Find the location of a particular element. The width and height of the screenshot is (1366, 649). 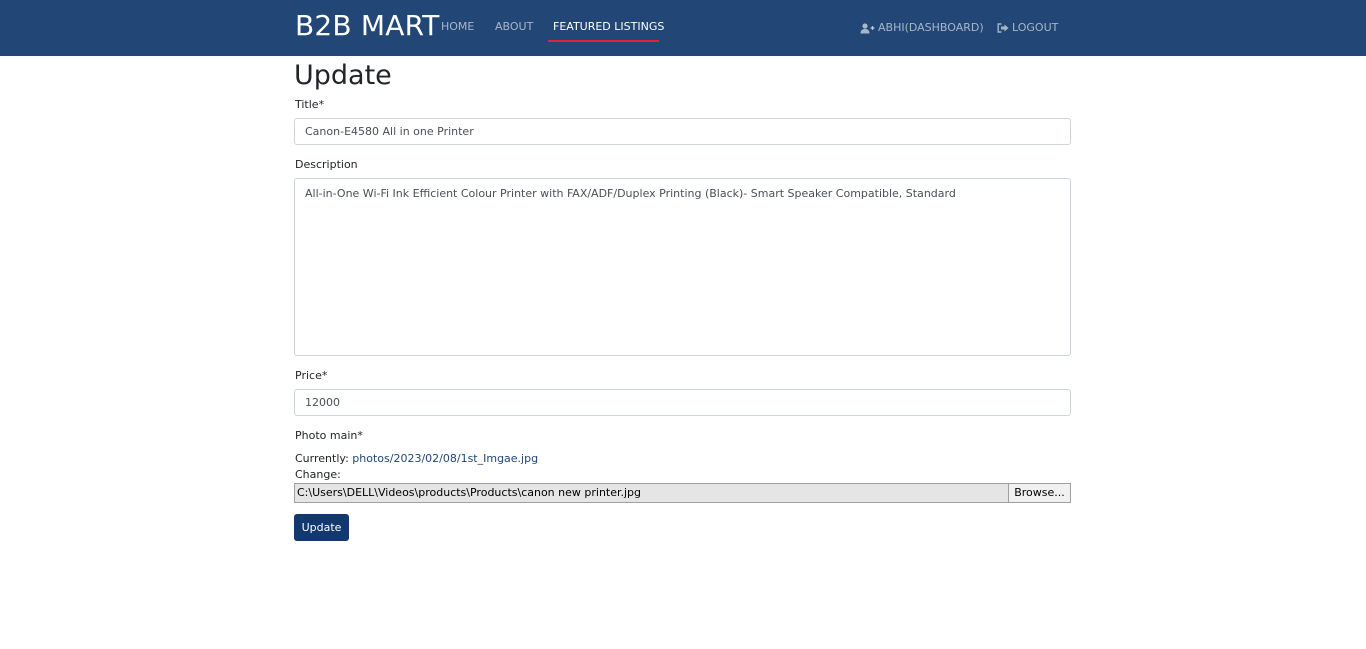

title-input: Canon-E4580 All in one Printer is located at coordinates (682, 131).